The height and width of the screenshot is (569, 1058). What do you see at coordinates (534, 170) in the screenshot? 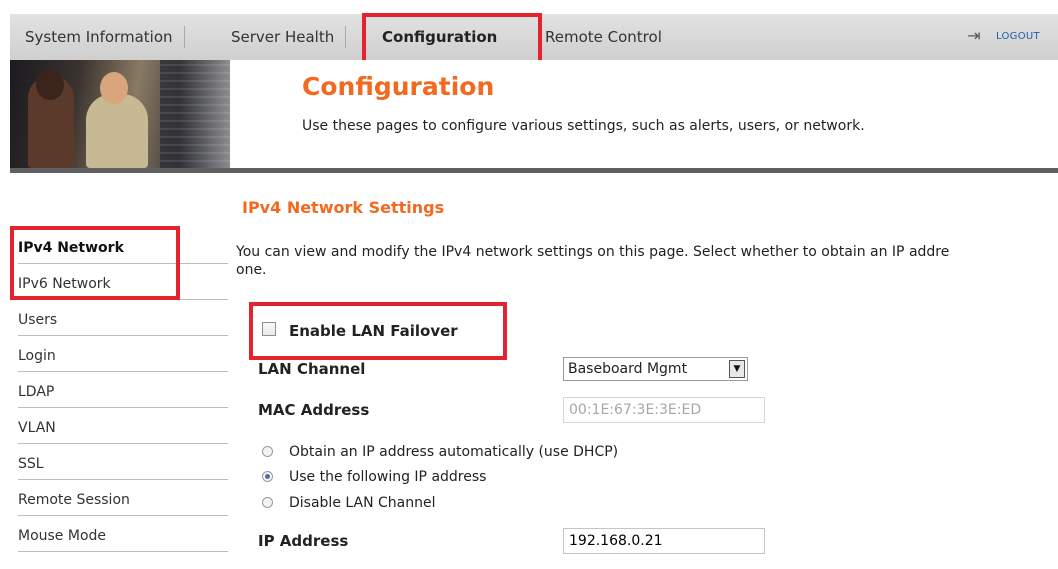
I see `banner-divider` at bounding box center [534, 170].